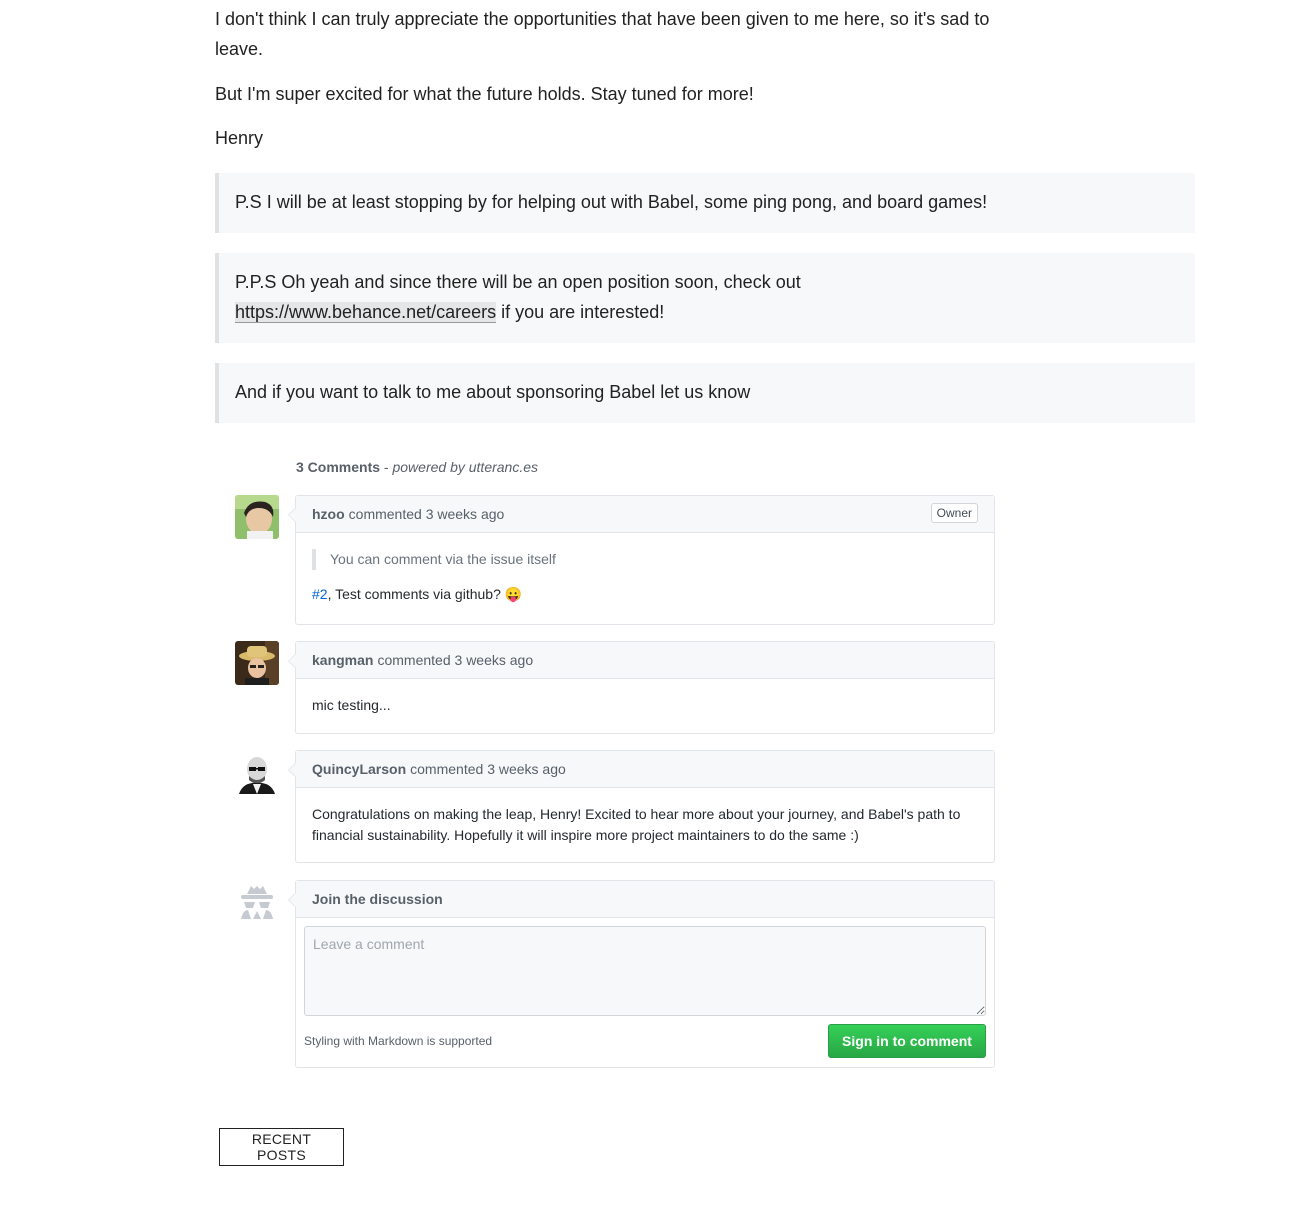  What do you see at coordinates (342, 660) in the screenshot?
I see `comment-author: kangman` at bounding box center [342, 660].